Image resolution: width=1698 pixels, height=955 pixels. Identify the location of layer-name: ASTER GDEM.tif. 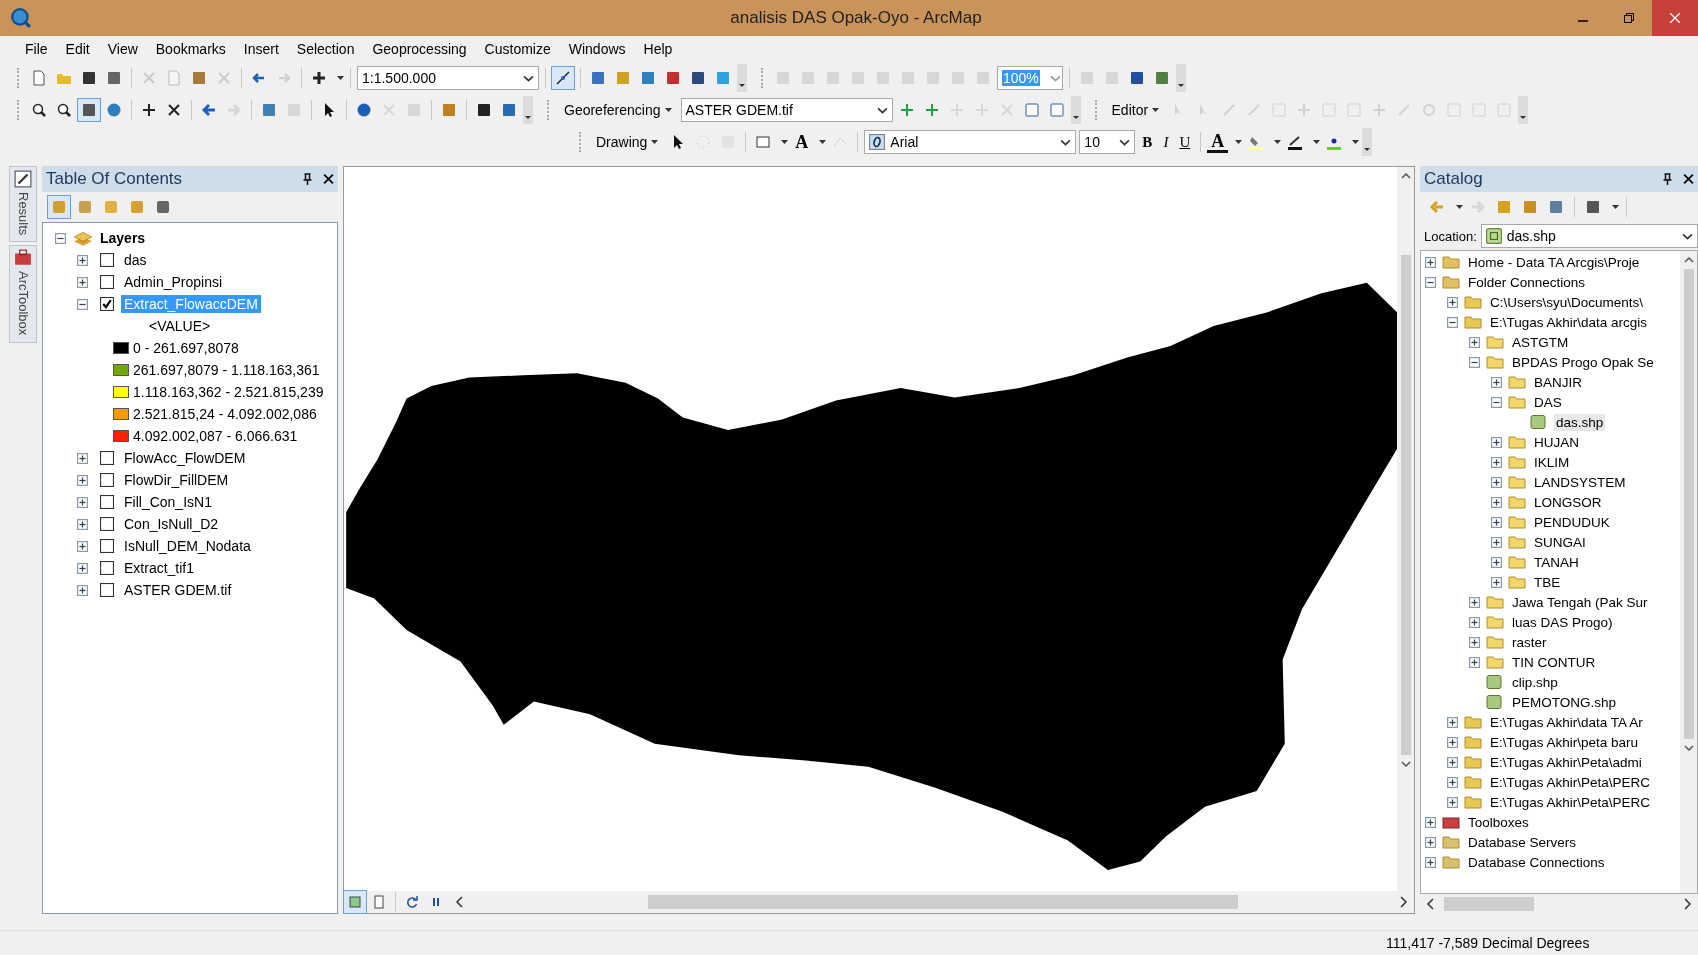
(178, 590).